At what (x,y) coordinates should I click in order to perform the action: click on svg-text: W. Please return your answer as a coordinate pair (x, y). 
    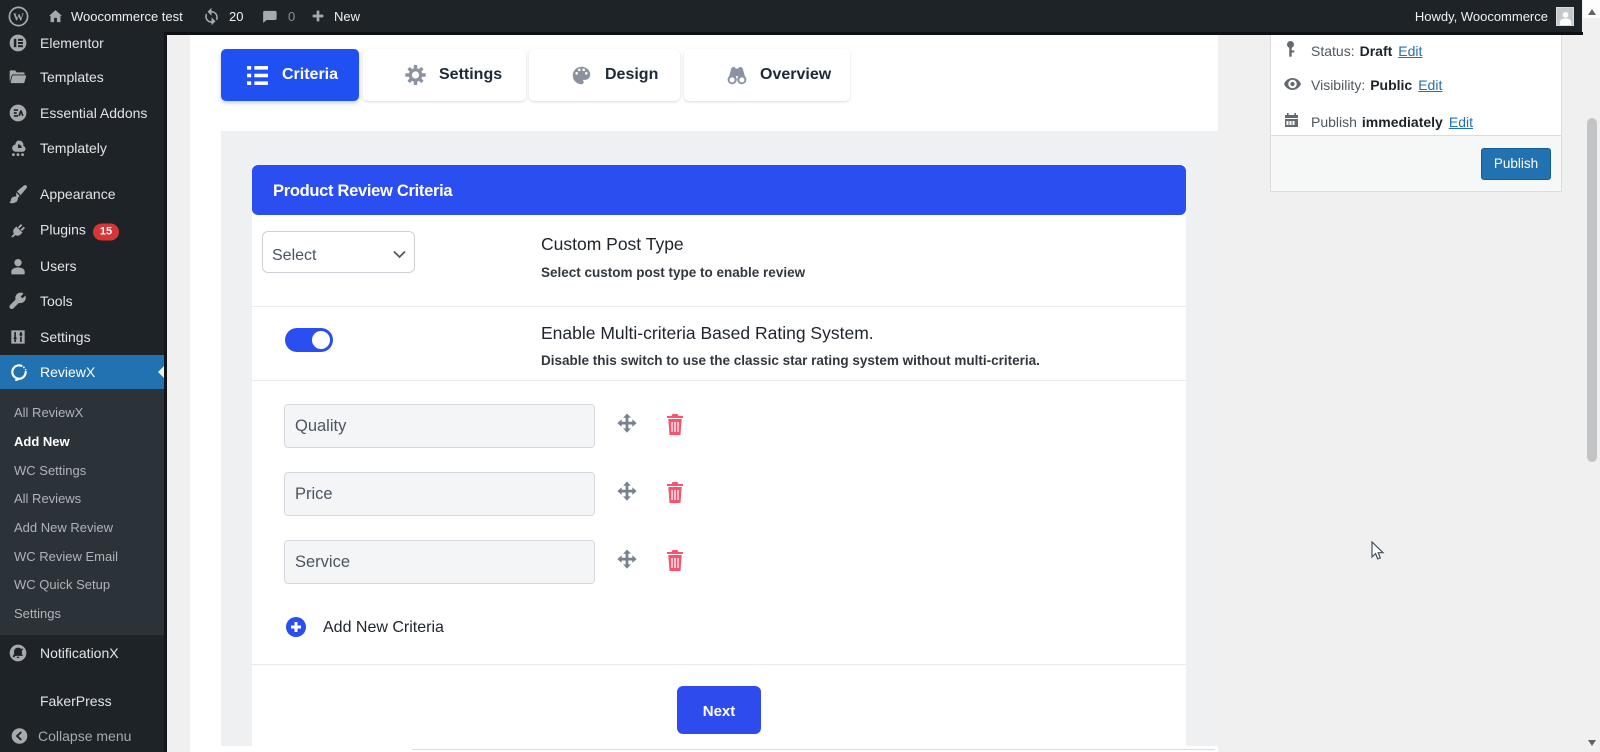
    Looking at the image, I should click on (18, 17).